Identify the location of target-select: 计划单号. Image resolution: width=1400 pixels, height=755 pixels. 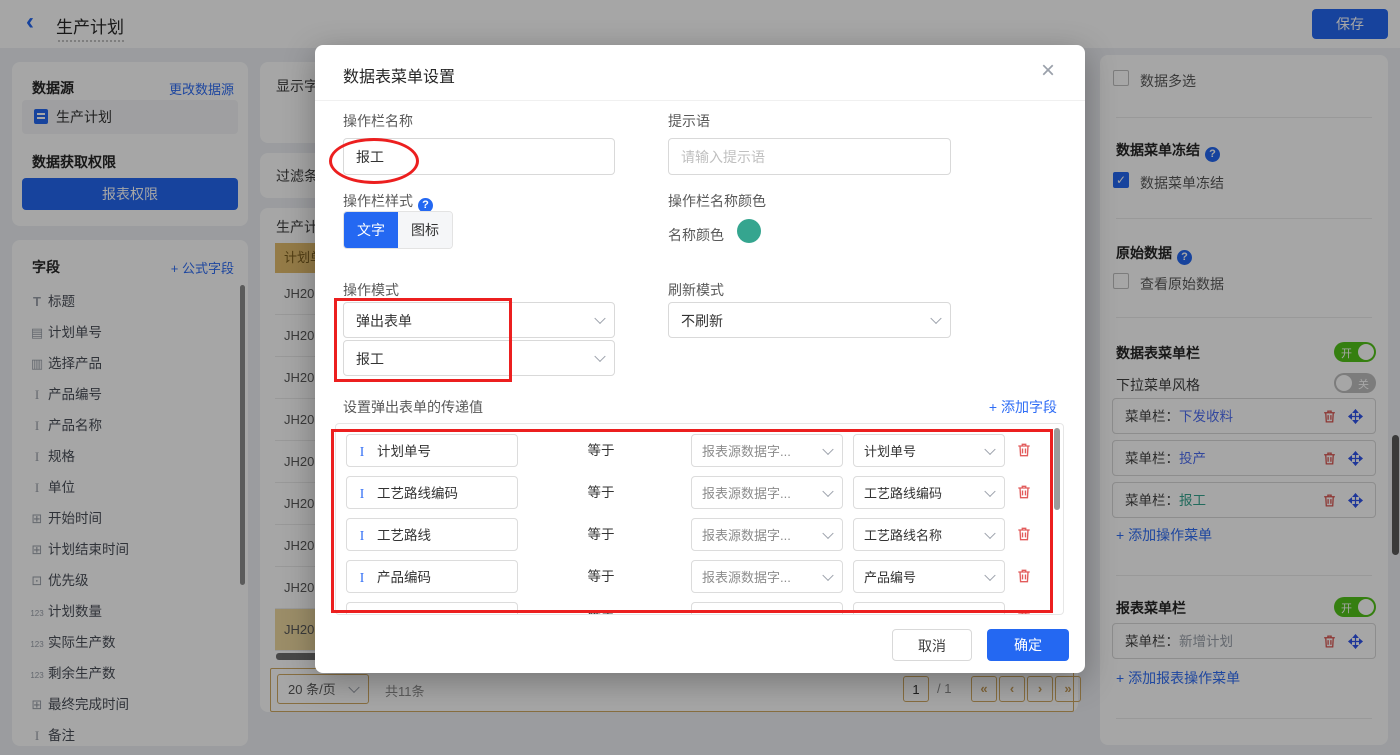
(929, 450).